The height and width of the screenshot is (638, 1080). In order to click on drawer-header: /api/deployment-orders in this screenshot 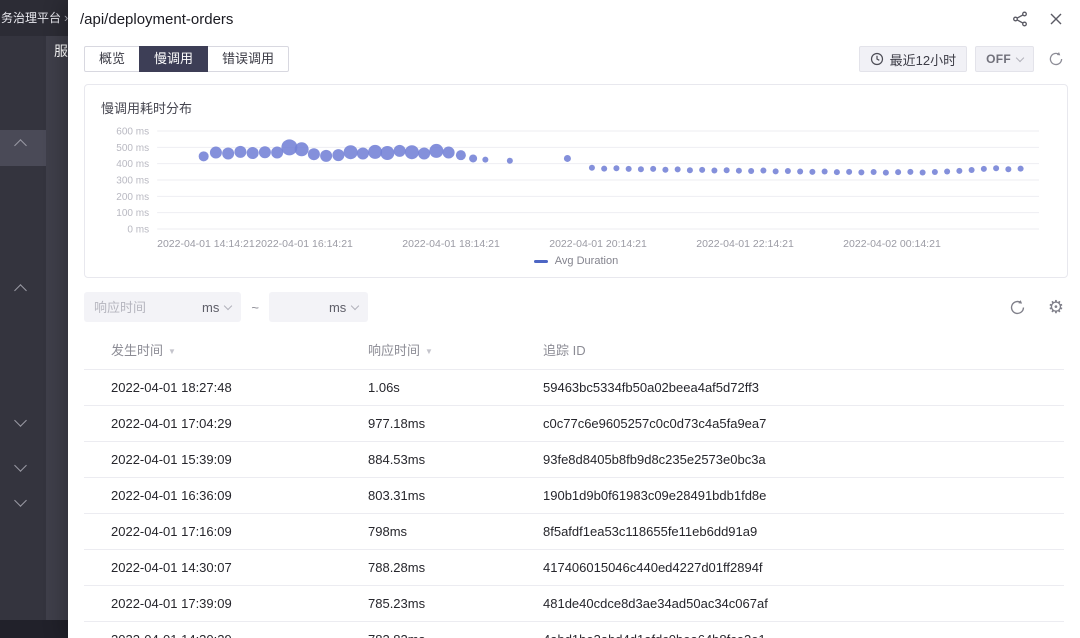, I will do `click(574, 19)`.